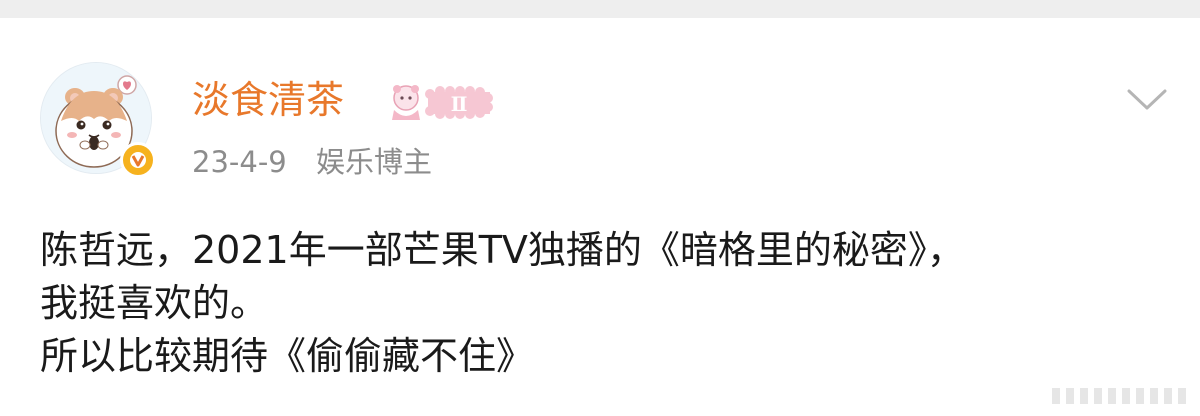 The height and width of the screenshot is (416, 1200). What do you see at coordinates (287, 356) in the screenshot?
I see `post-content-line-3: 所以比较期待《偷偷藏不住》` at bounding box center [287, 356].